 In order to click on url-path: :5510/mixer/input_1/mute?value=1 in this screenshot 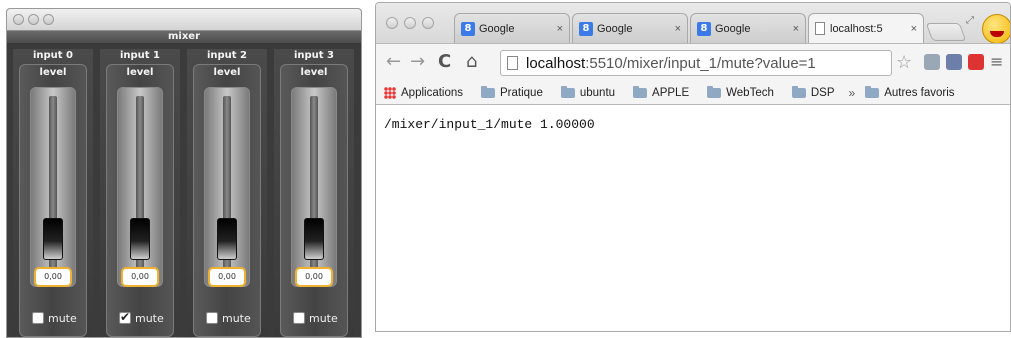, I will do `click(700, 63)`.